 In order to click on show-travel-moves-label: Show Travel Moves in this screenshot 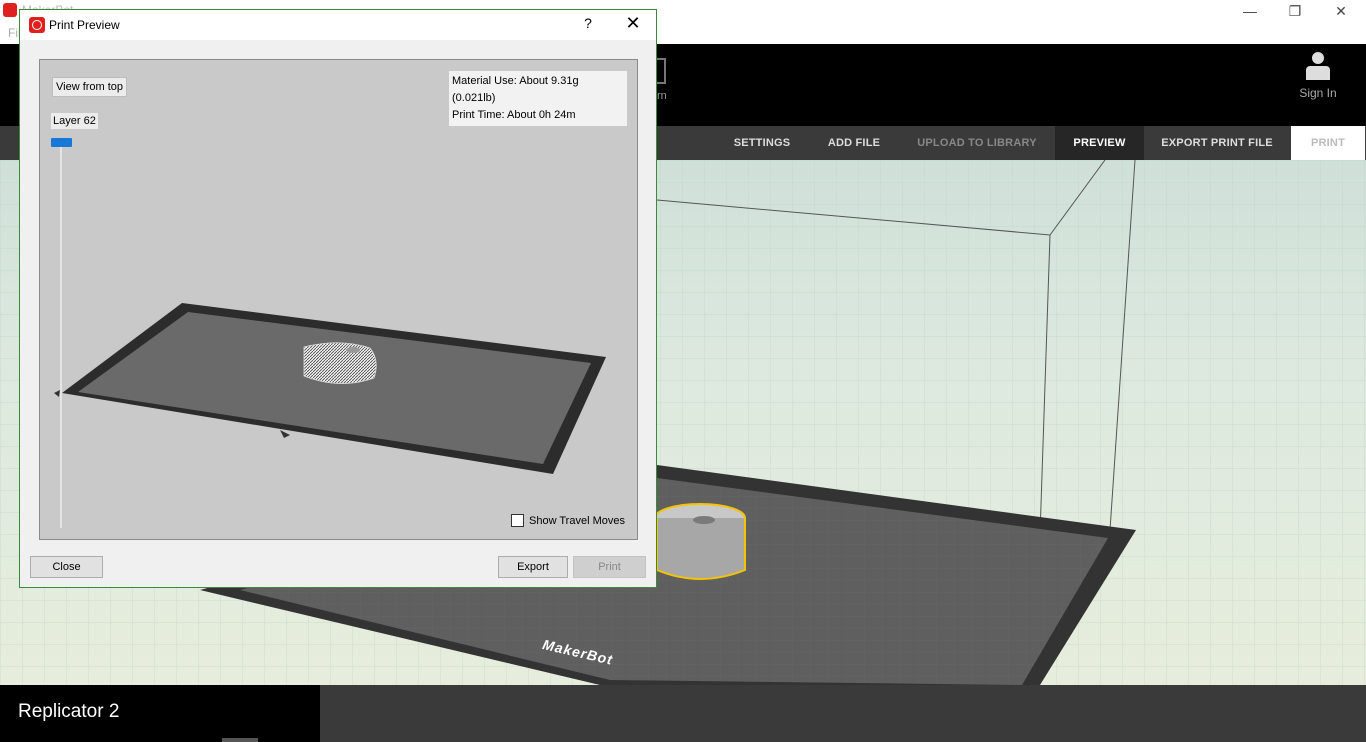, I will do `click(577, 520)`.